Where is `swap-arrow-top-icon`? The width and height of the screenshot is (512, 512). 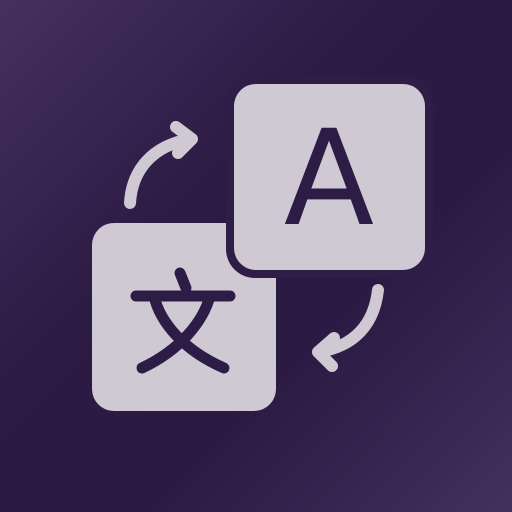 swap-arrow-top-icon is located at coordinates (161, 165).